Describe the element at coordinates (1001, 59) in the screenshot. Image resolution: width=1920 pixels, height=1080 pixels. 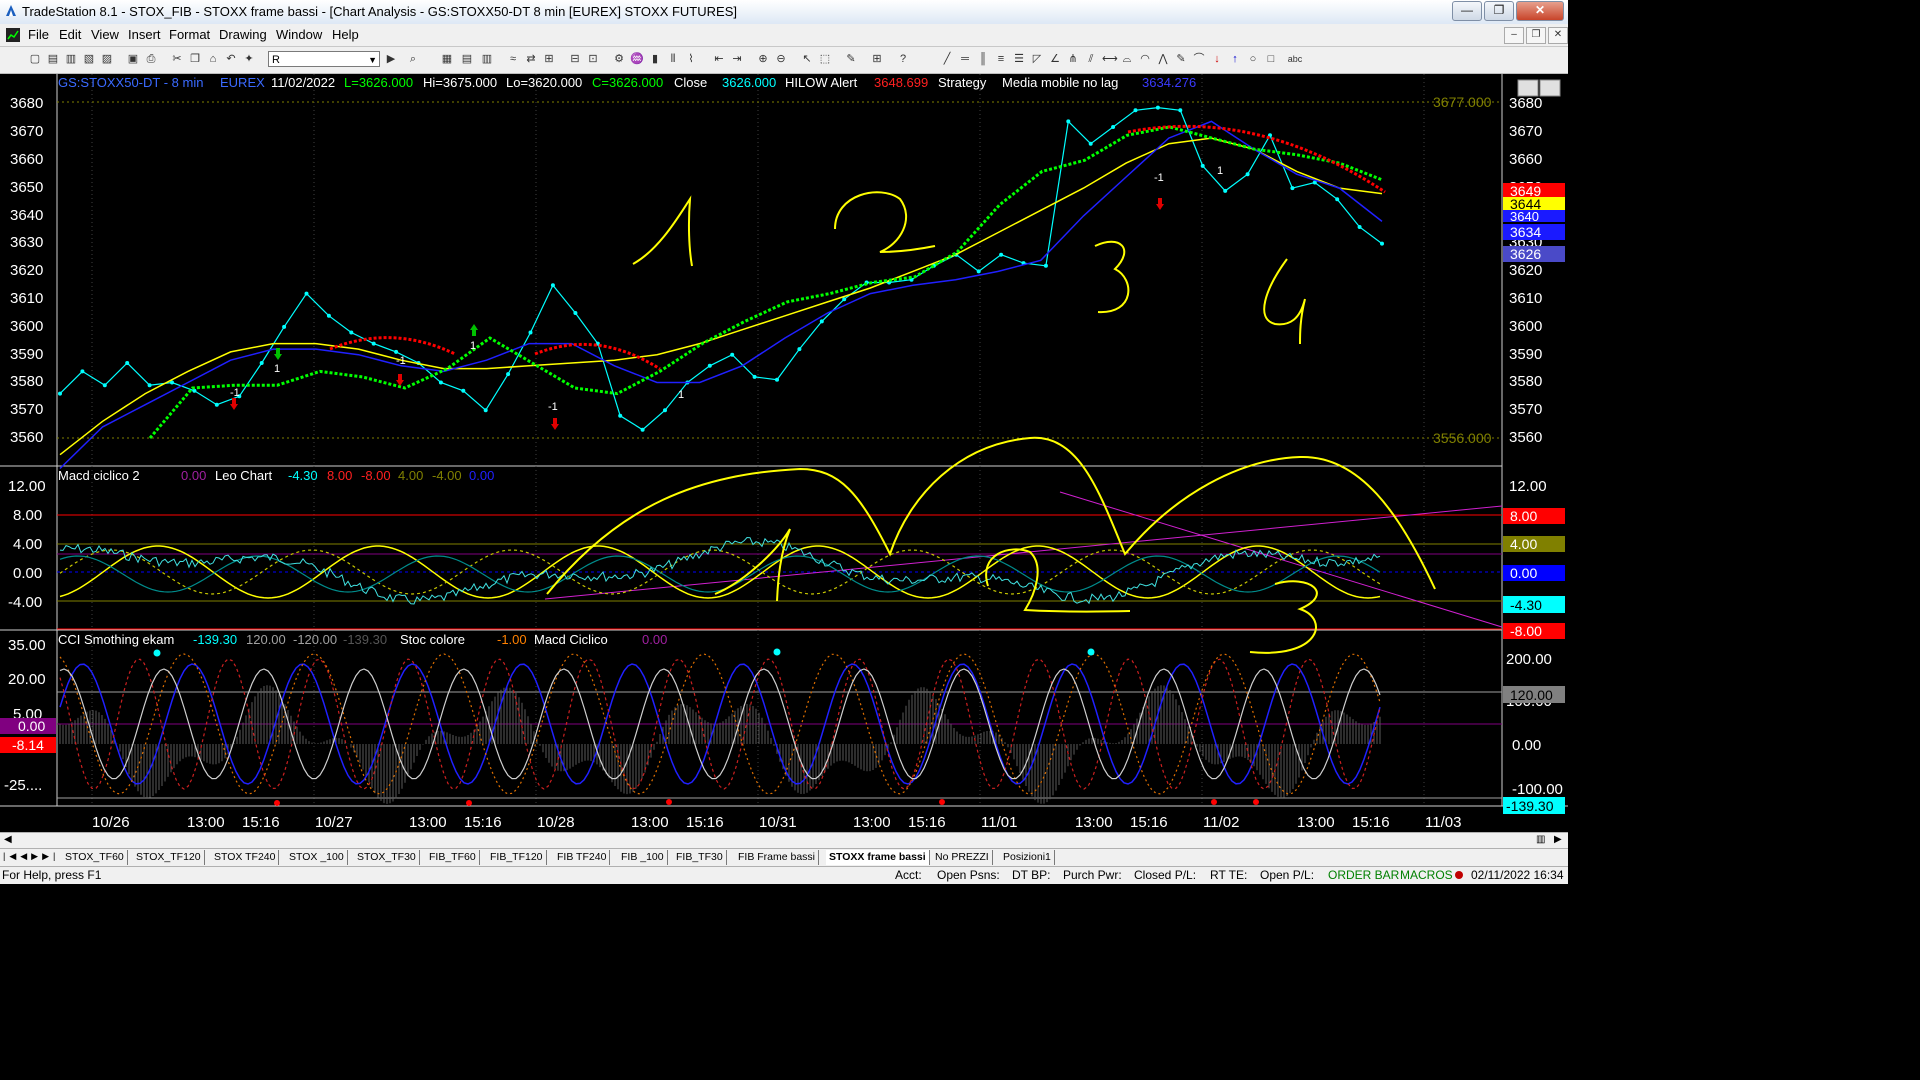
I see `channel-icon: ≡` at that location.